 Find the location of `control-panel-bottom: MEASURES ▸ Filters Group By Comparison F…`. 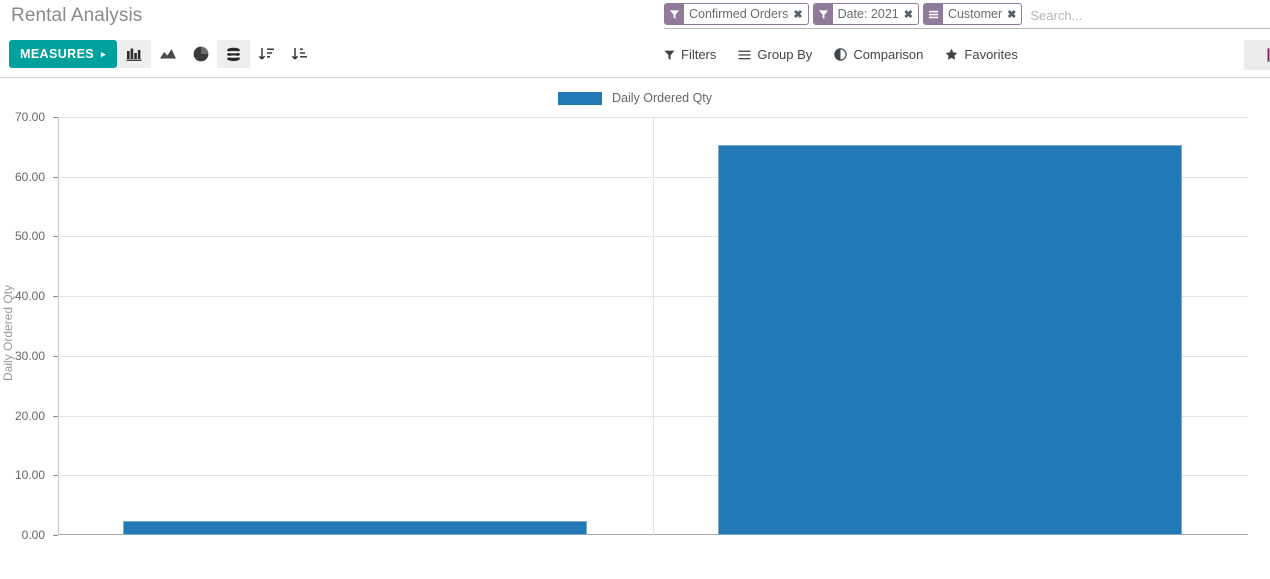

control-panel-bottom: MEASURES ▸ Filters Group By Comparison F… is located at coordinates (635, 54).